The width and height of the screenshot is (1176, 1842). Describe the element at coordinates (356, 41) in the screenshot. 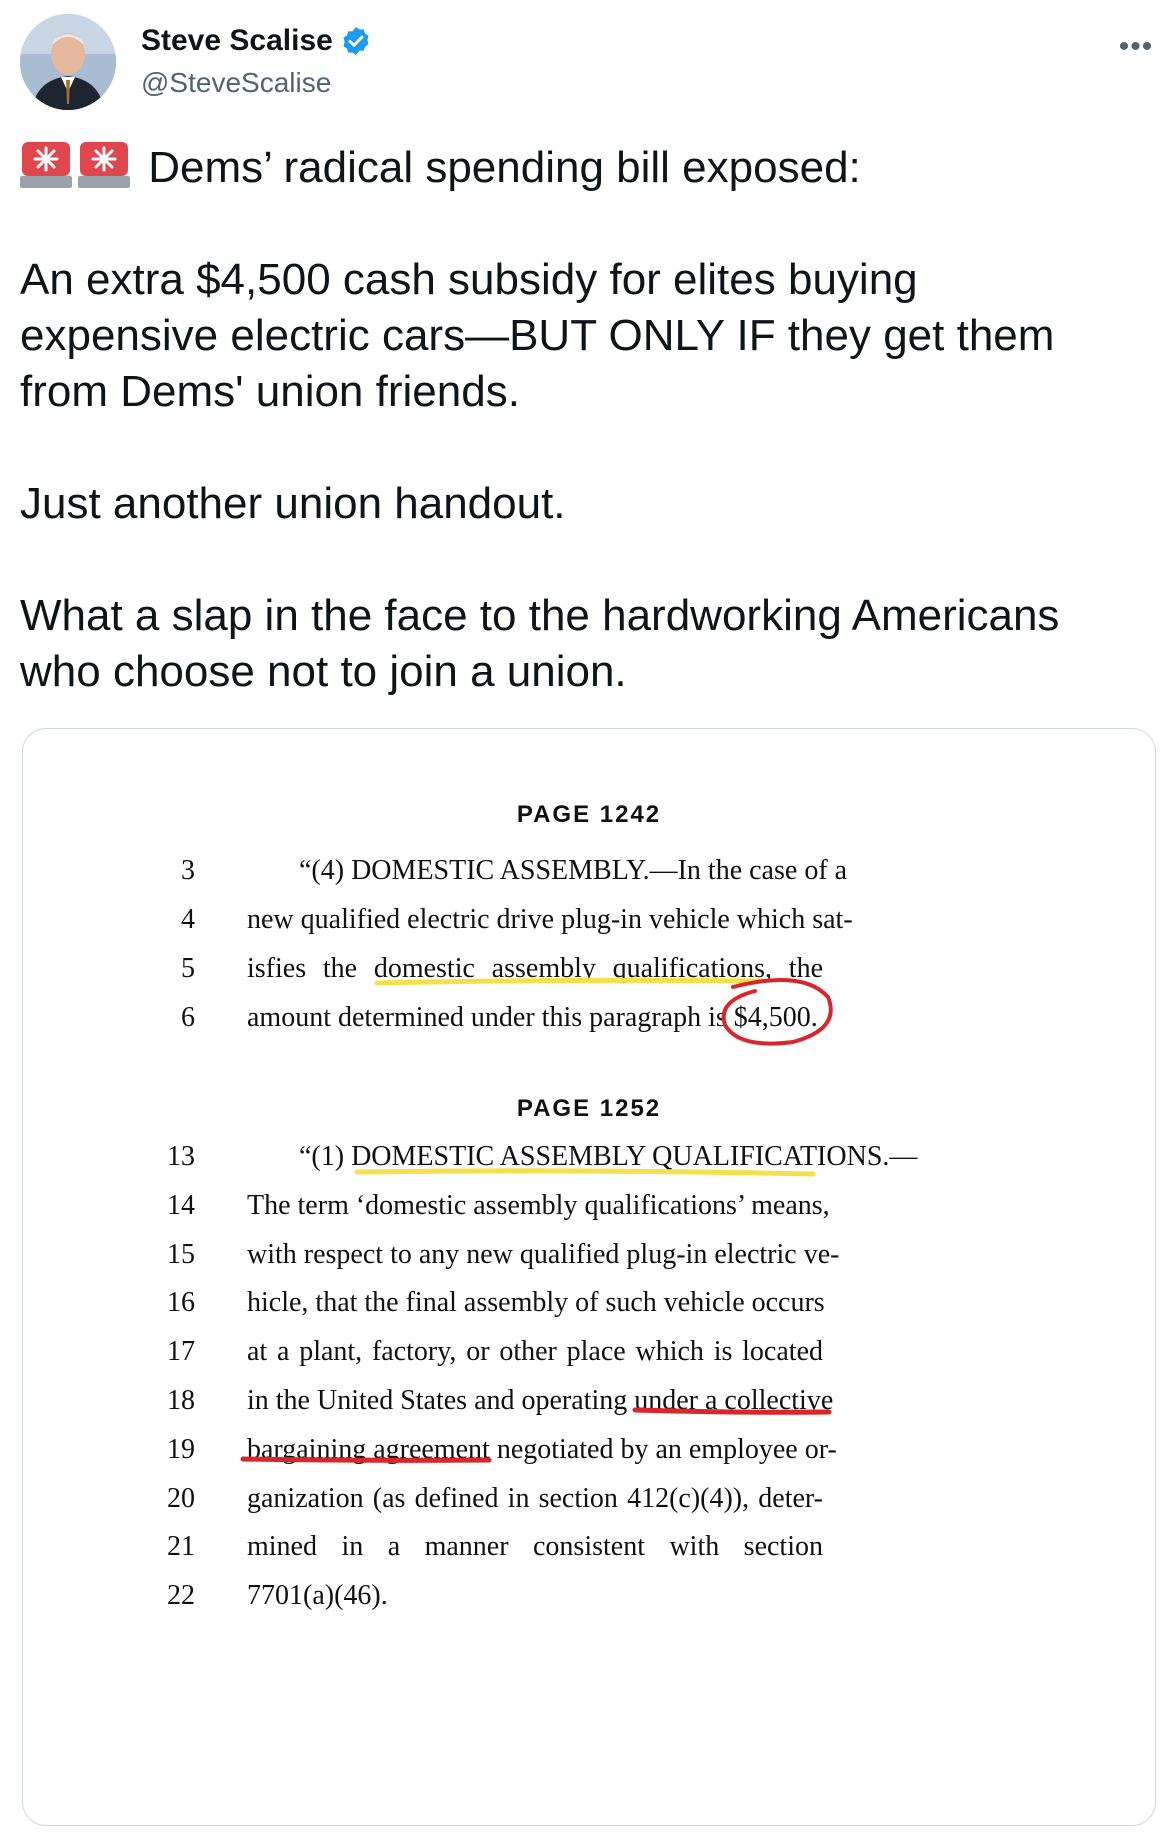

I see `verified-badge-icon` at that location.